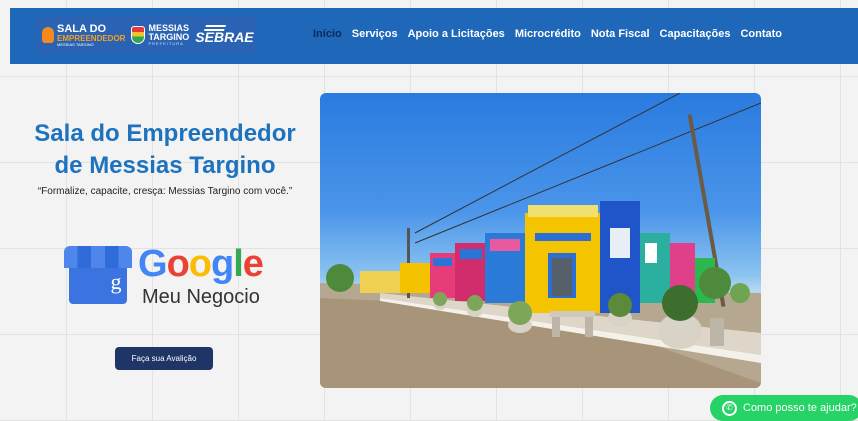  Describe the element at coordinates (116, 281) in the screenshot. I see `store-letter: g` at that location.